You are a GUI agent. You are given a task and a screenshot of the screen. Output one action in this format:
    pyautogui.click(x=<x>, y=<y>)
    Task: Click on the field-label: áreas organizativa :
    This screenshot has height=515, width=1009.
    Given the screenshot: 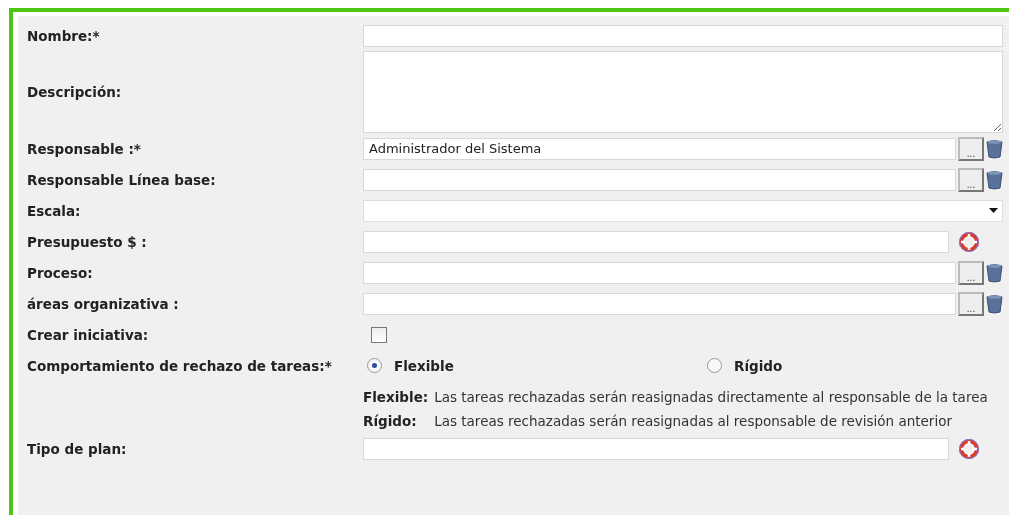 What is the action you would take?
    pyautogui.click(x=103, y=303)
    